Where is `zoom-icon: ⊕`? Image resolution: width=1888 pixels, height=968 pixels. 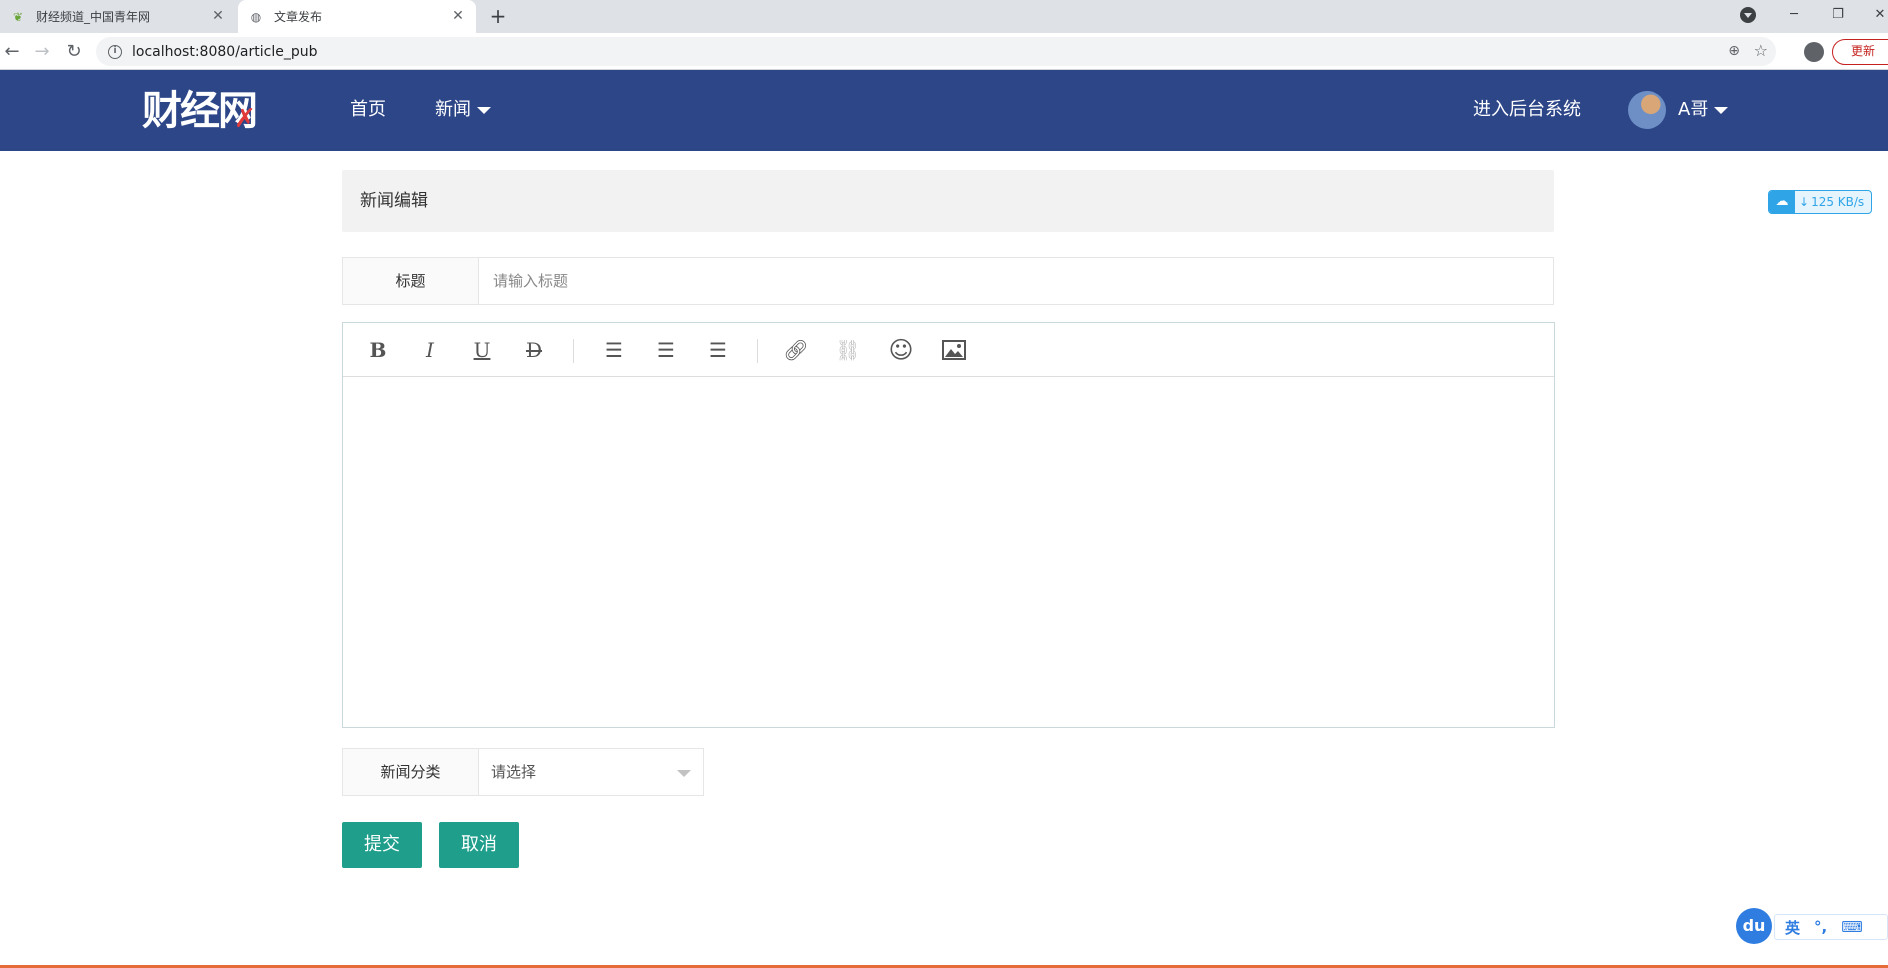
zoom-icon: ⊕ is located at coordinates (1734, 51).